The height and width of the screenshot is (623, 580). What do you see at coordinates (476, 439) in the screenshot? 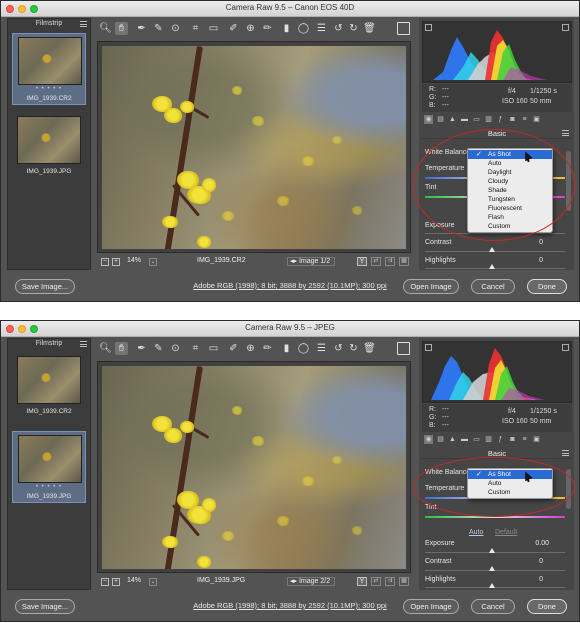
I see `split-toning-tab-icon: ▭` at bounding box center [476, 439].